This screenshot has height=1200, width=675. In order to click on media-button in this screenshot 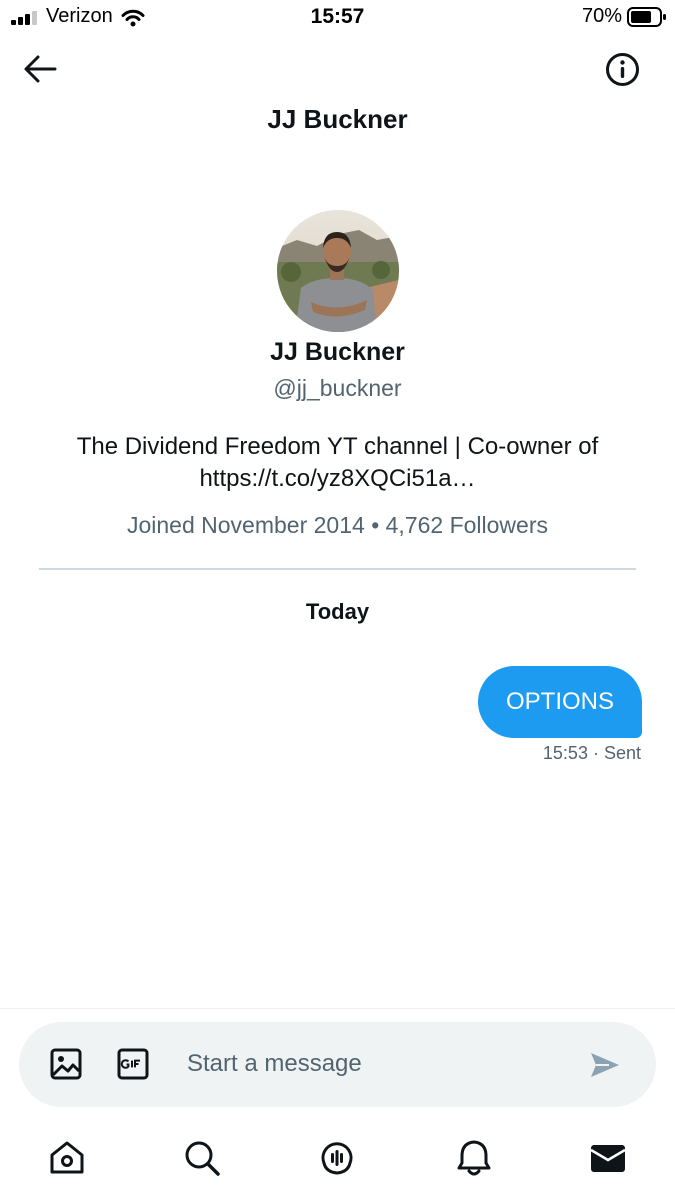, I will do `click(66, 1064)`.